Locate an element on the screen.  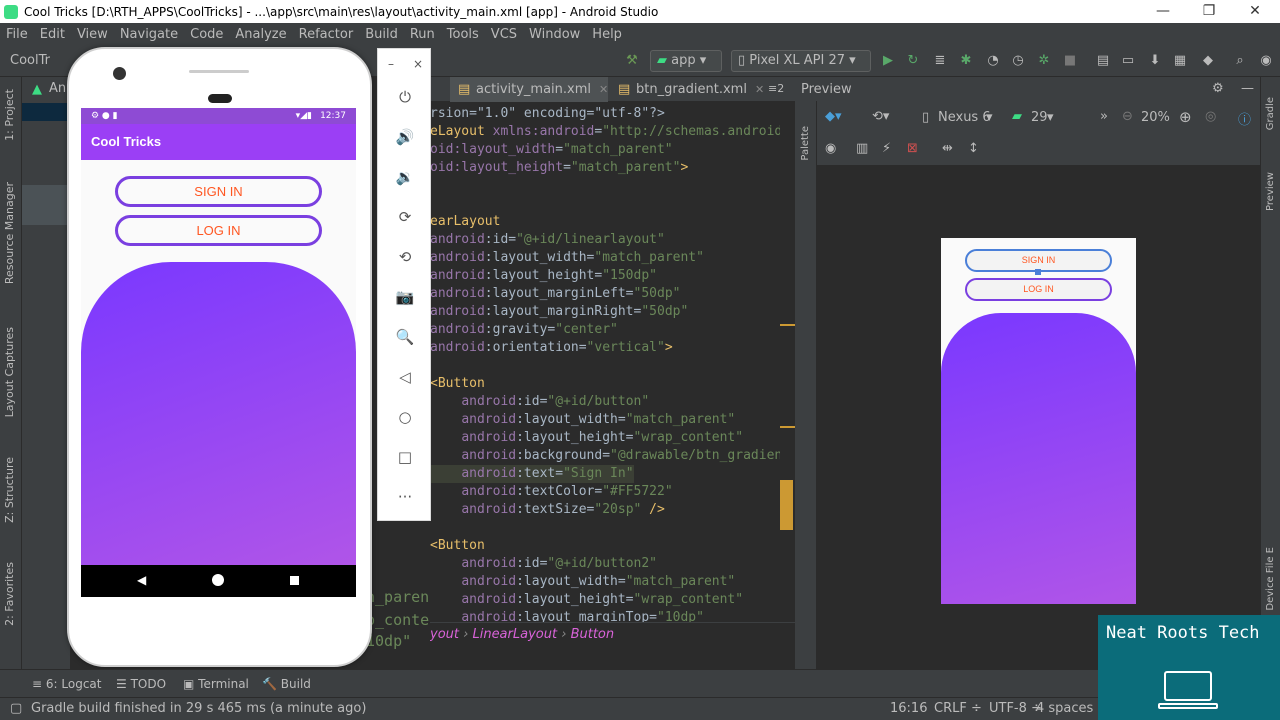
code-line: oid:layout_height="match_parent"> is located at coordinates (559, 168).